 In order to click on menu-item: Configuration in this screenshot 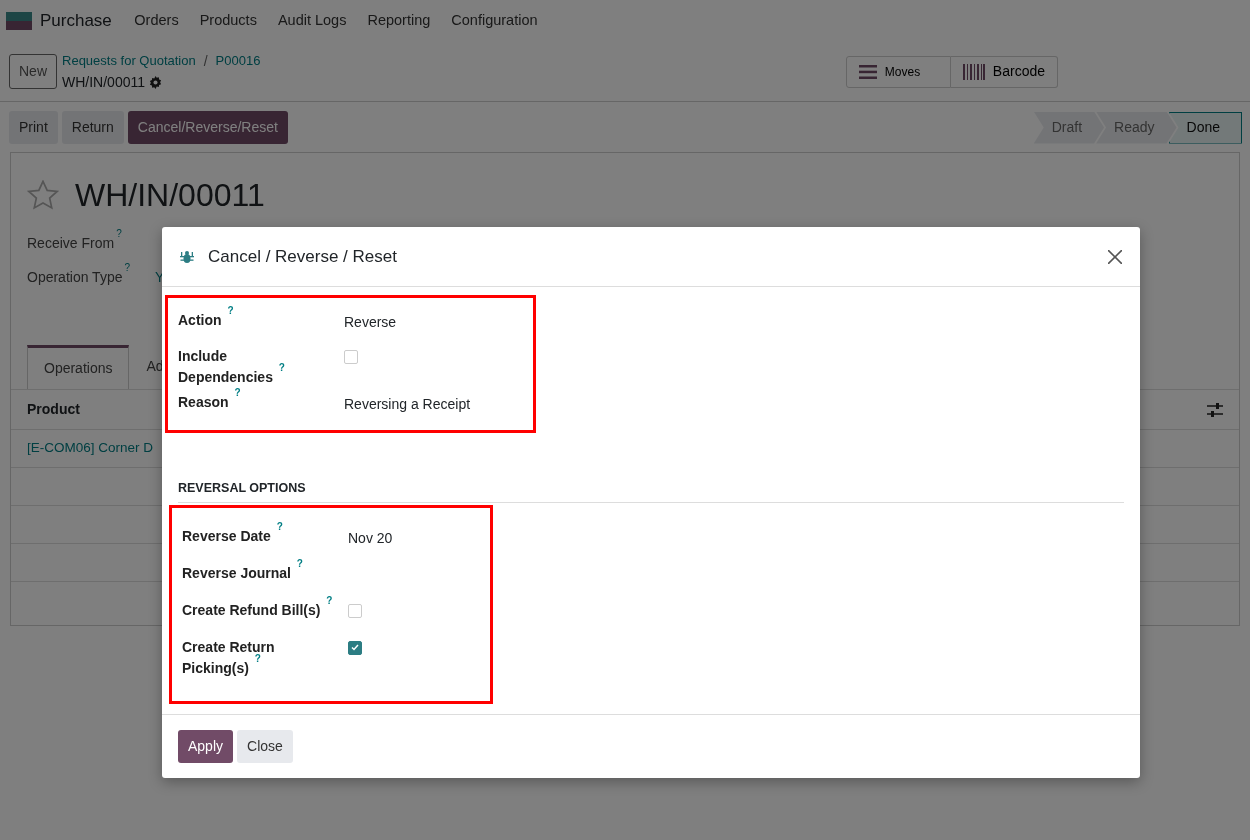, I will do `click(494, 21)`.